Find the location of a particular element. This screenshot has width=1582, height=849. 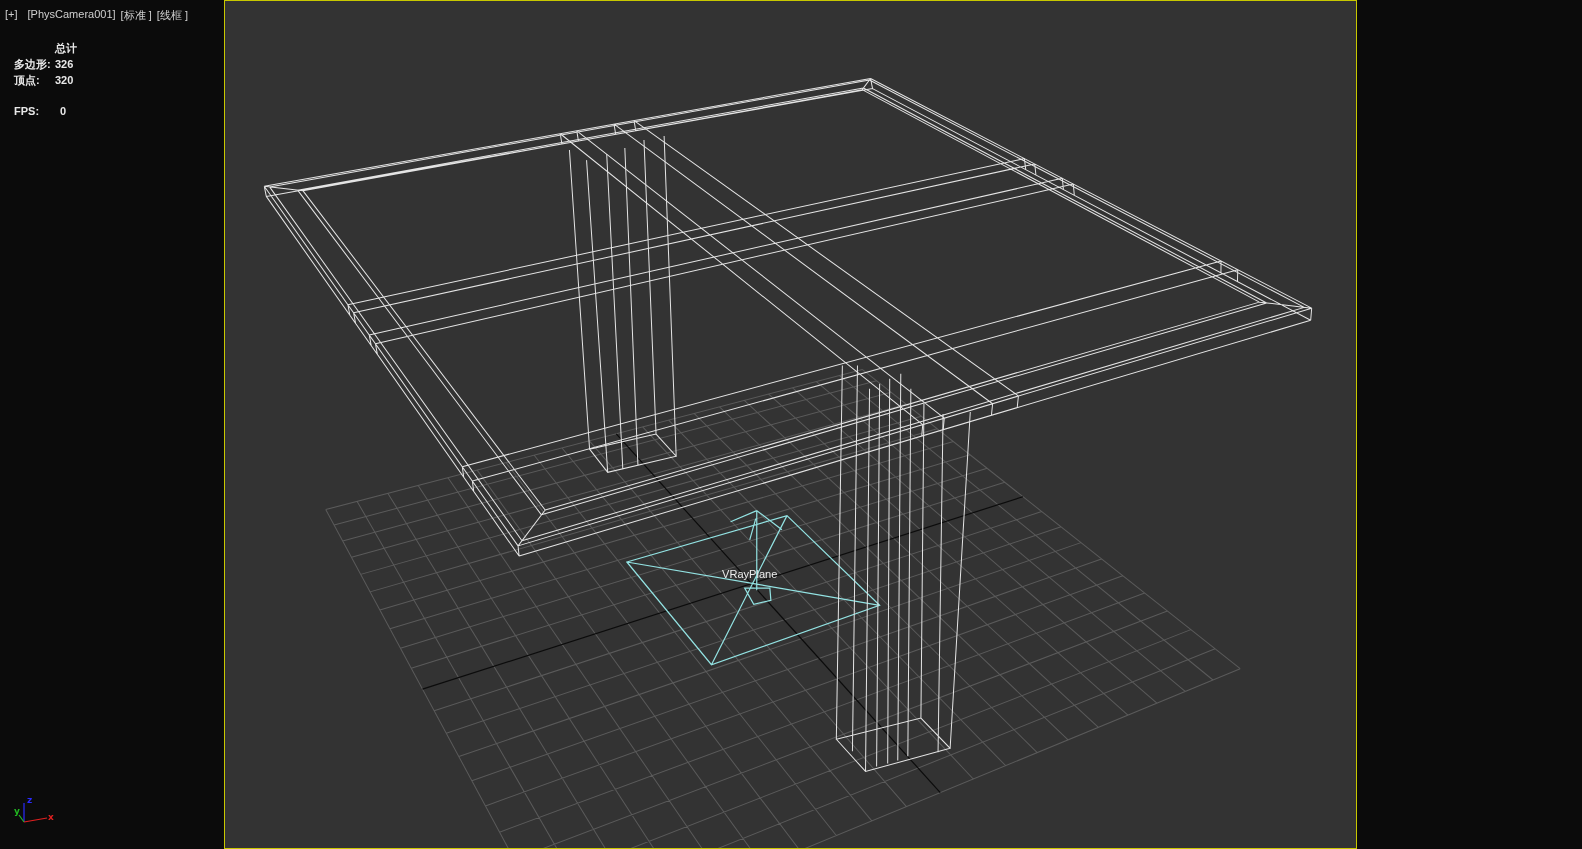

axis-label: x is located at coordinates (51, 817).